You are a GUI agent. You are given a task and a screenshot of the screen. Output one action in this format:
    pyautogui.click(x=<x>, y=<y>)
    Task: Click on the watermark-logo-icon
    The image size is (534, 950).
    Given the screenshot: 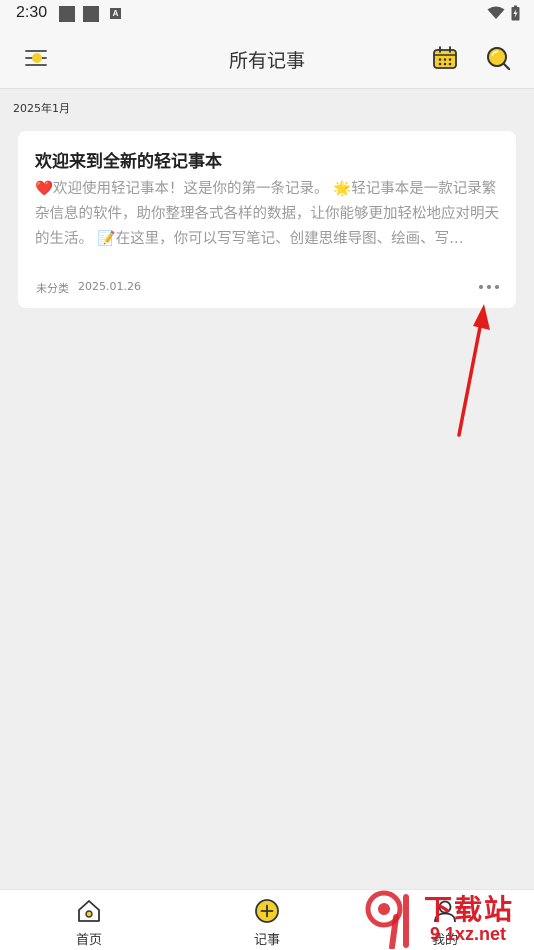 What is the action you would take?
    pyautogui.click(x=387, y=919)
    